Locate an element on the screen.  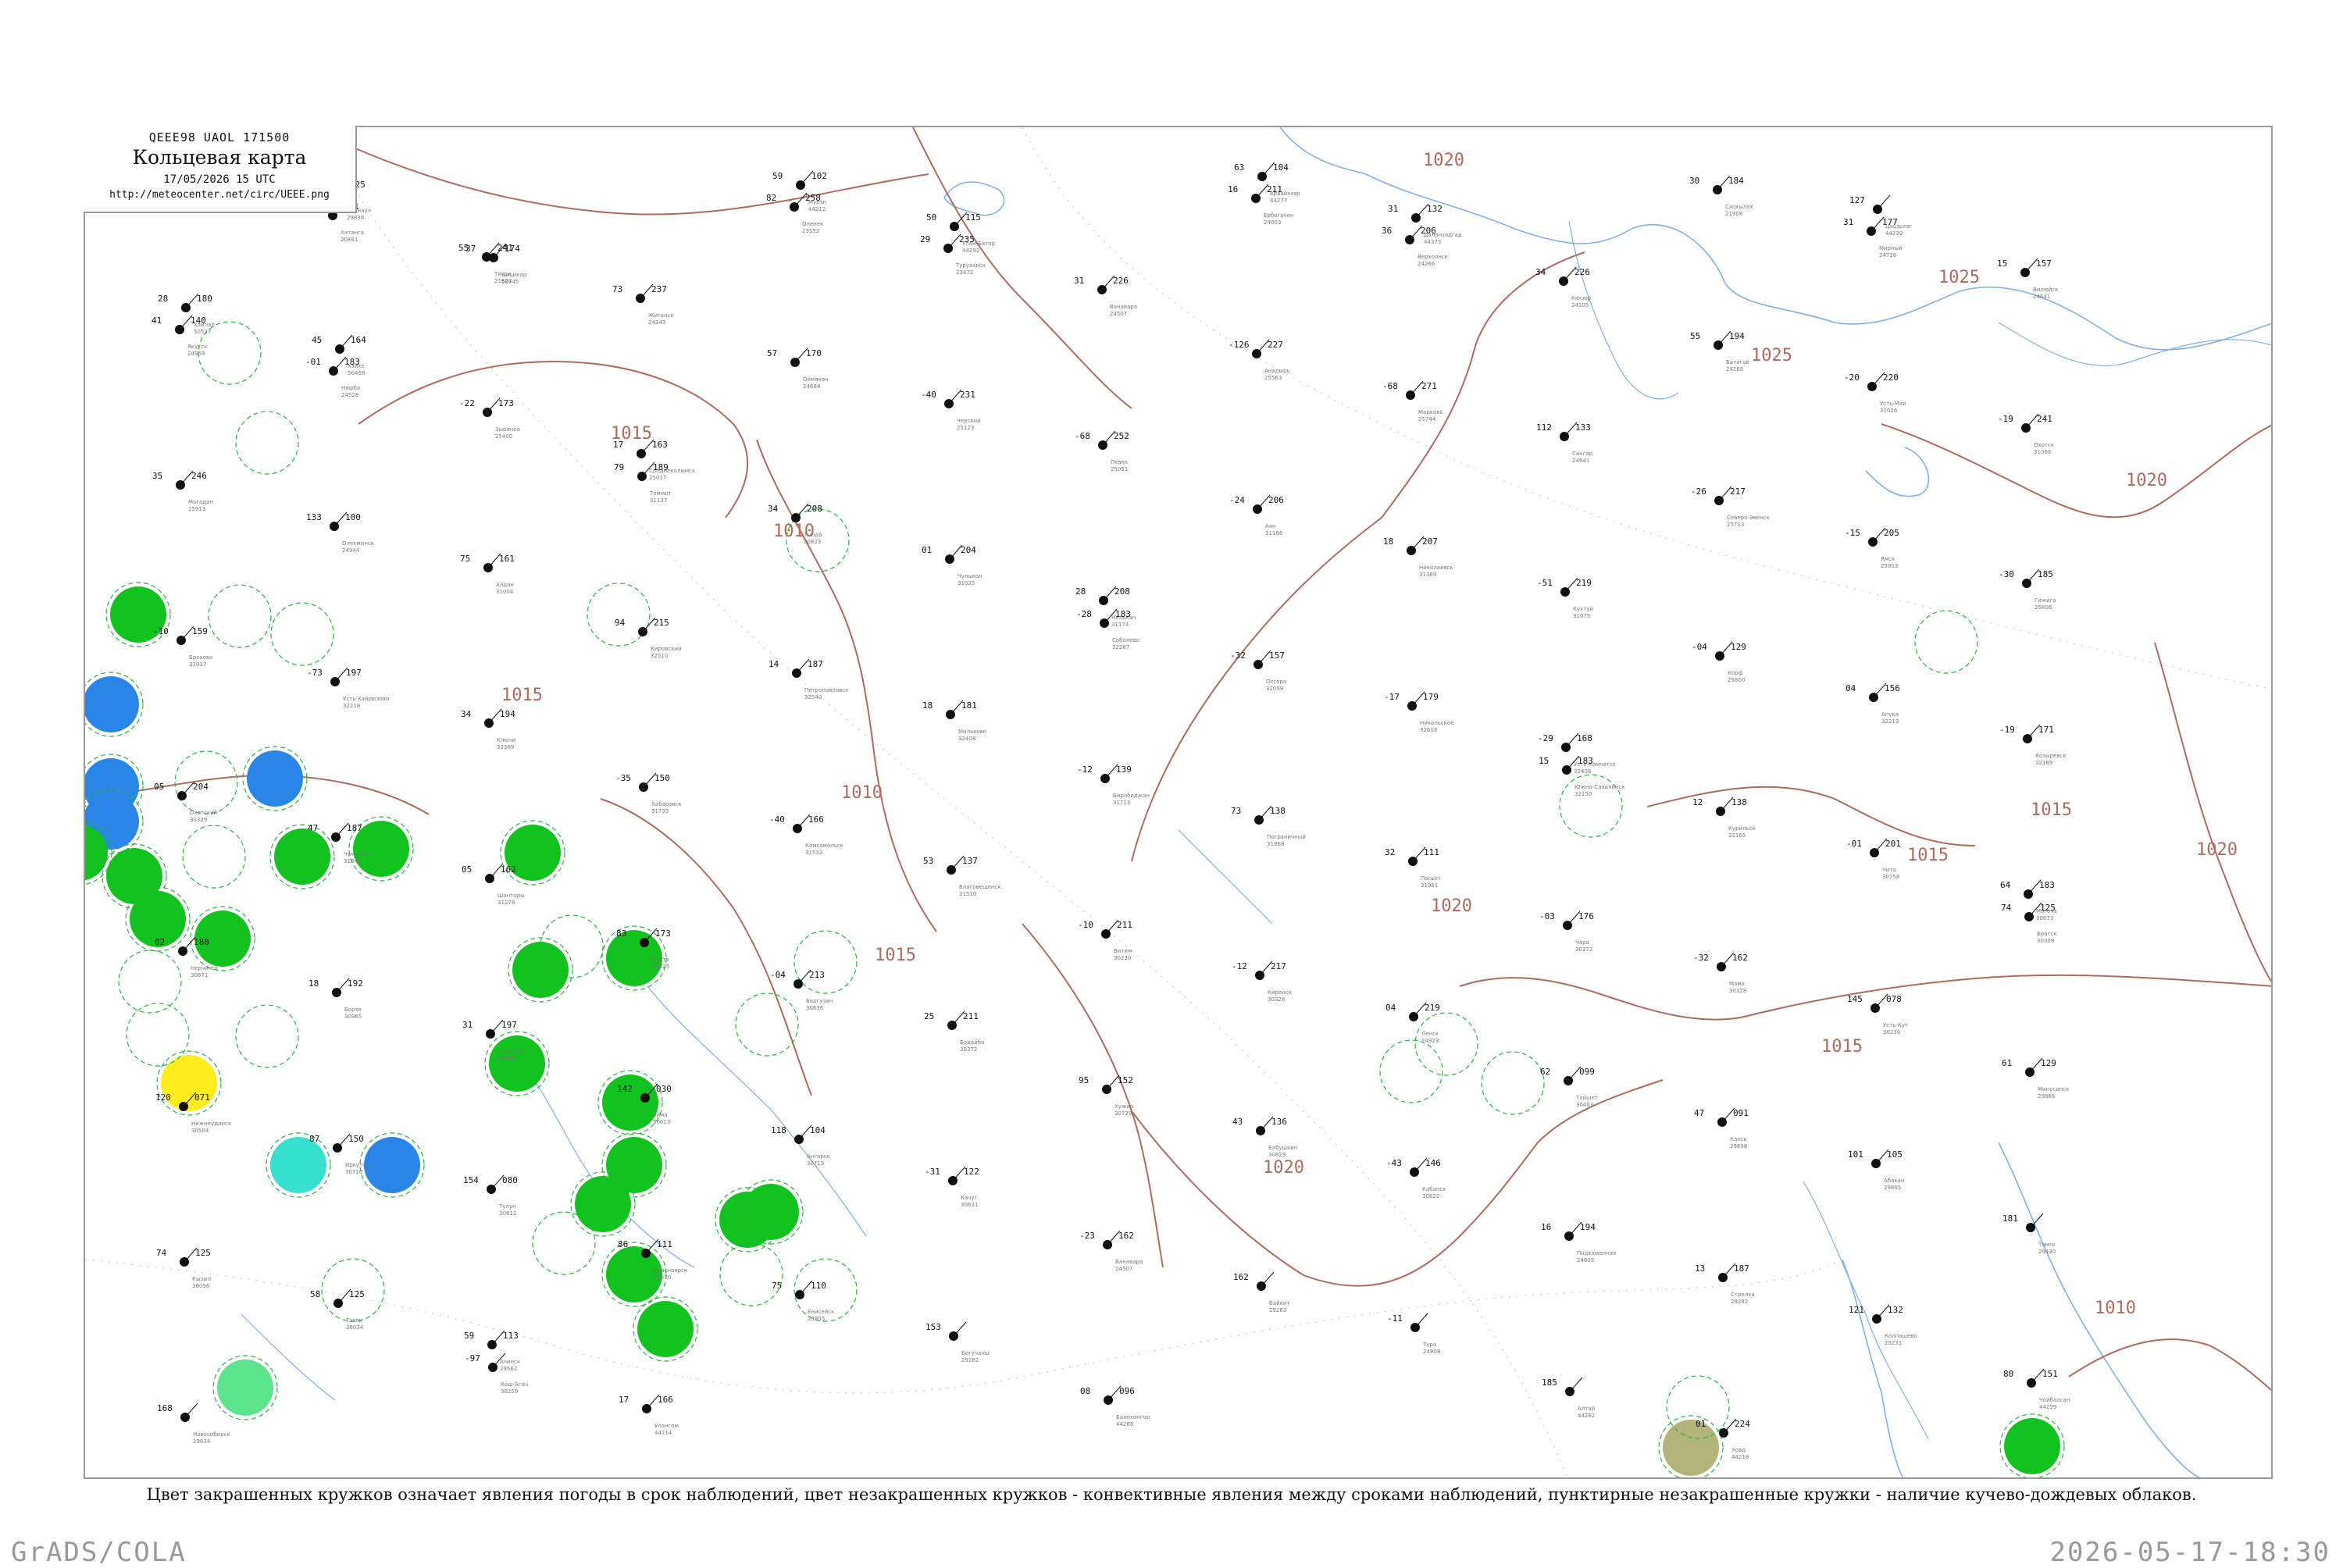
station-temperature: 74 is located at coordinates (2006, 908).